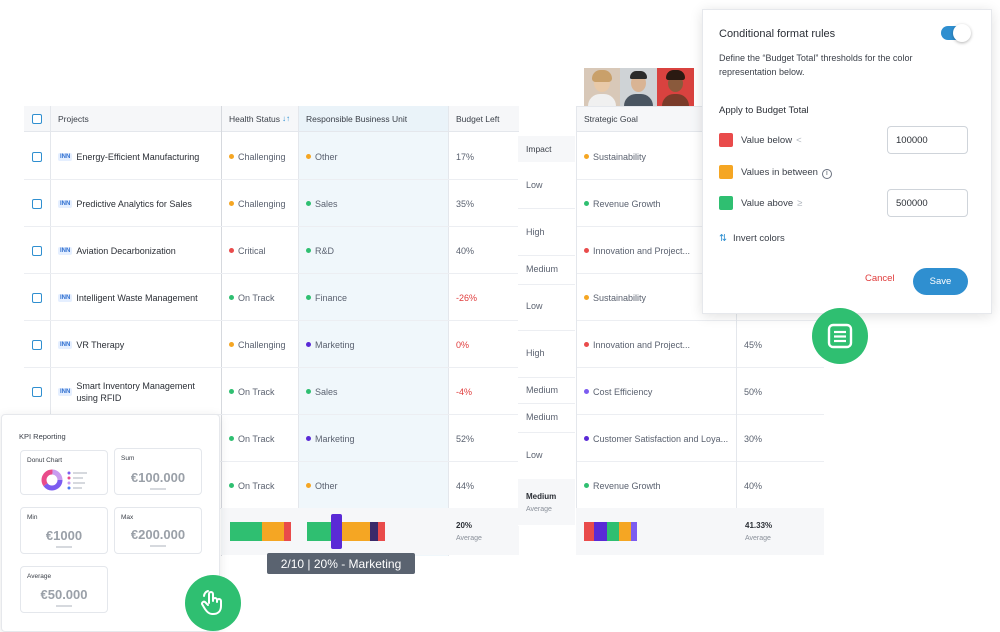  What do you see at coordinates (483, 203) in the screenshot?
I see `budget-cell: 35%` at bounding box center [483, 203].